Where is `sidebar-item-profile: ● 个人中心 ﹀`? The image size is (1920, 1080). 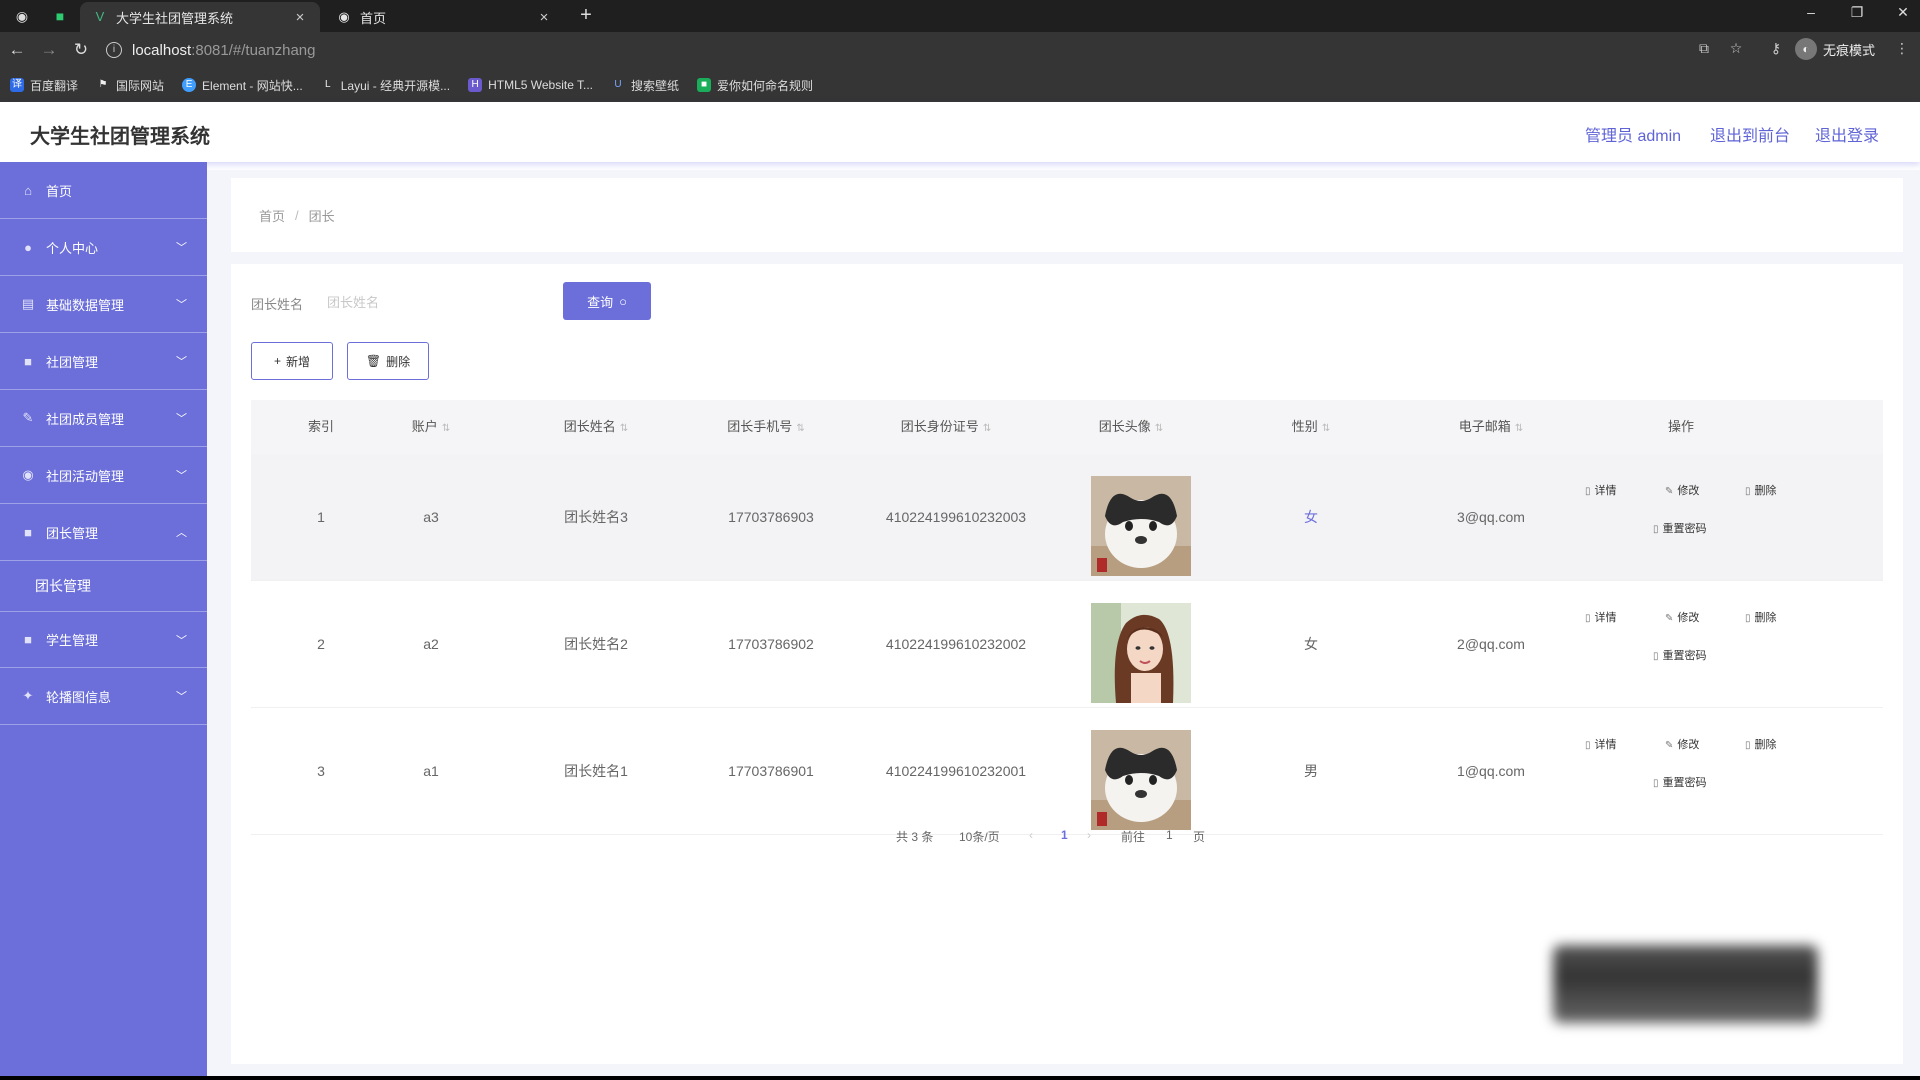
sidebar-item-profile: ● 个人中心 ﹀ is located at coordinates (103, 247).